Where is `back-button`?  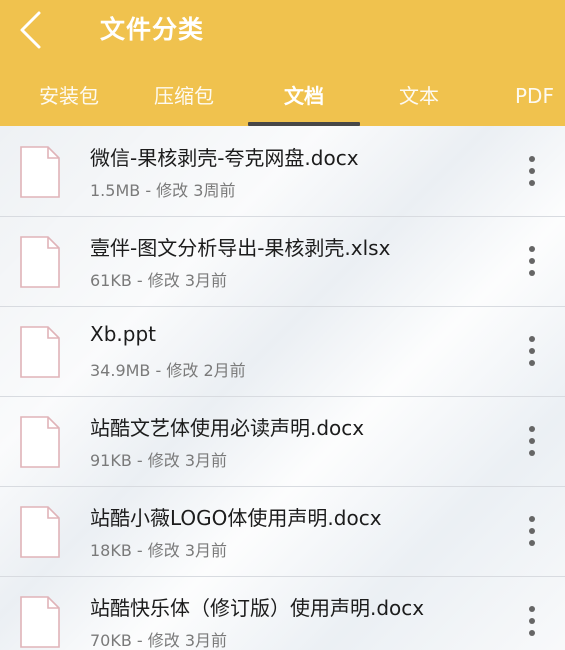 back-button is located at coordinates (30, 30).